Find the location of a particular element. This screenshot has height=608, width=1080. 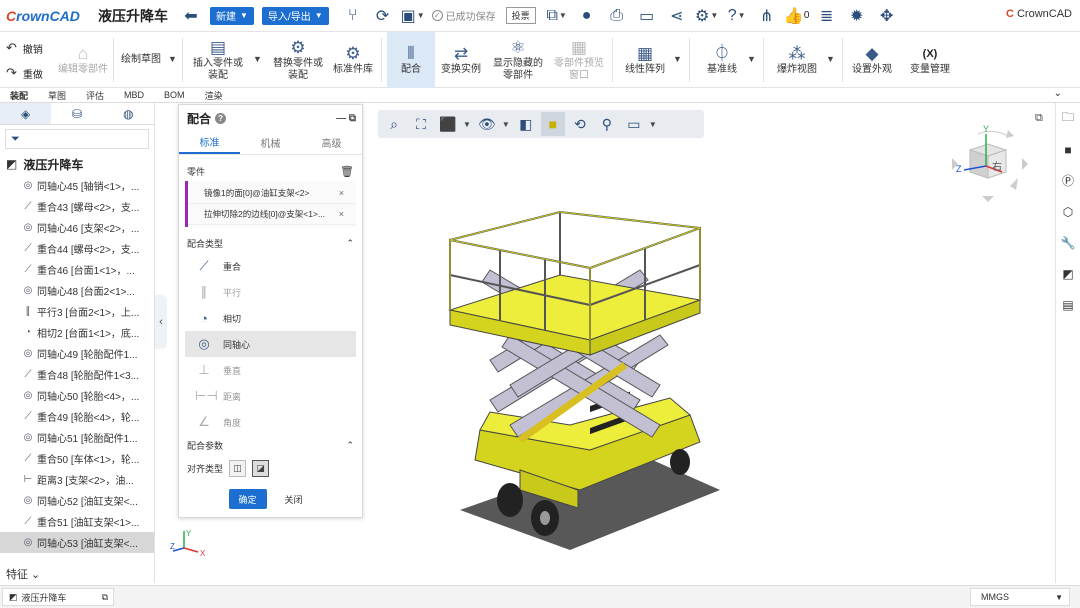

variable-manager-button: (X) 变量管理 is located at coordinates (930, 60).